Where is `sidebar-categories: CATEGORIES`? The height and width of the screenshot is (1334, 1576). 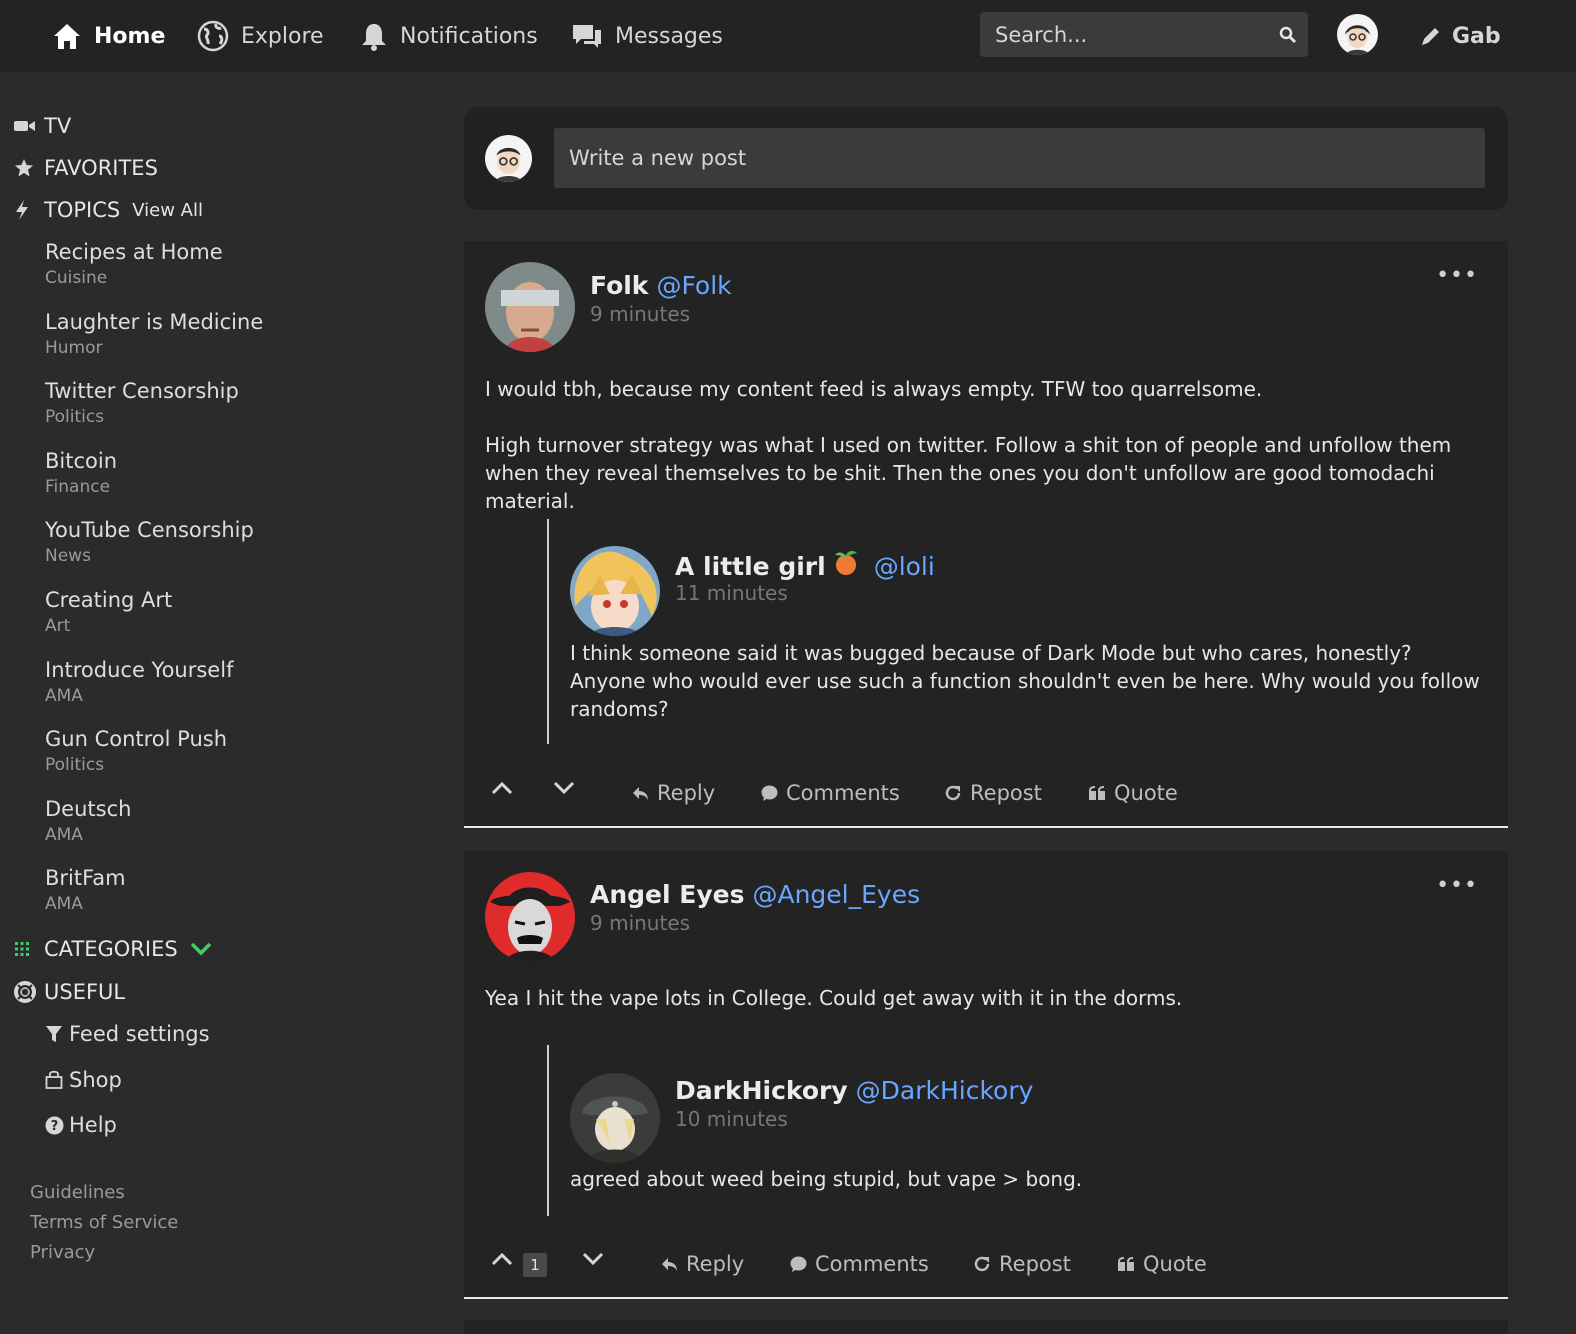
sidebar-categories: CATEGORIES is located at coordinates (113, 949).